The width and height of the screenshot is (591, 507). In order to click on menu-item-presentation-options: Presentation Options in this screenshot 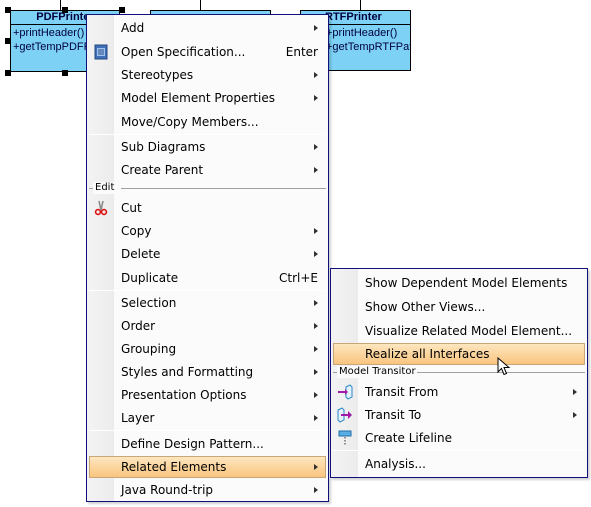, I will do `click(207, 395)`.